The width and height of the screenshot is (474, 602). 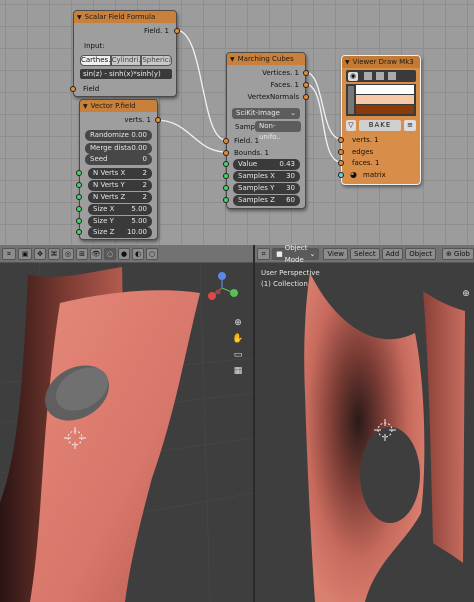 I want to click on vertices-output-label: Vertices. 1, so click(x=280, y=73).